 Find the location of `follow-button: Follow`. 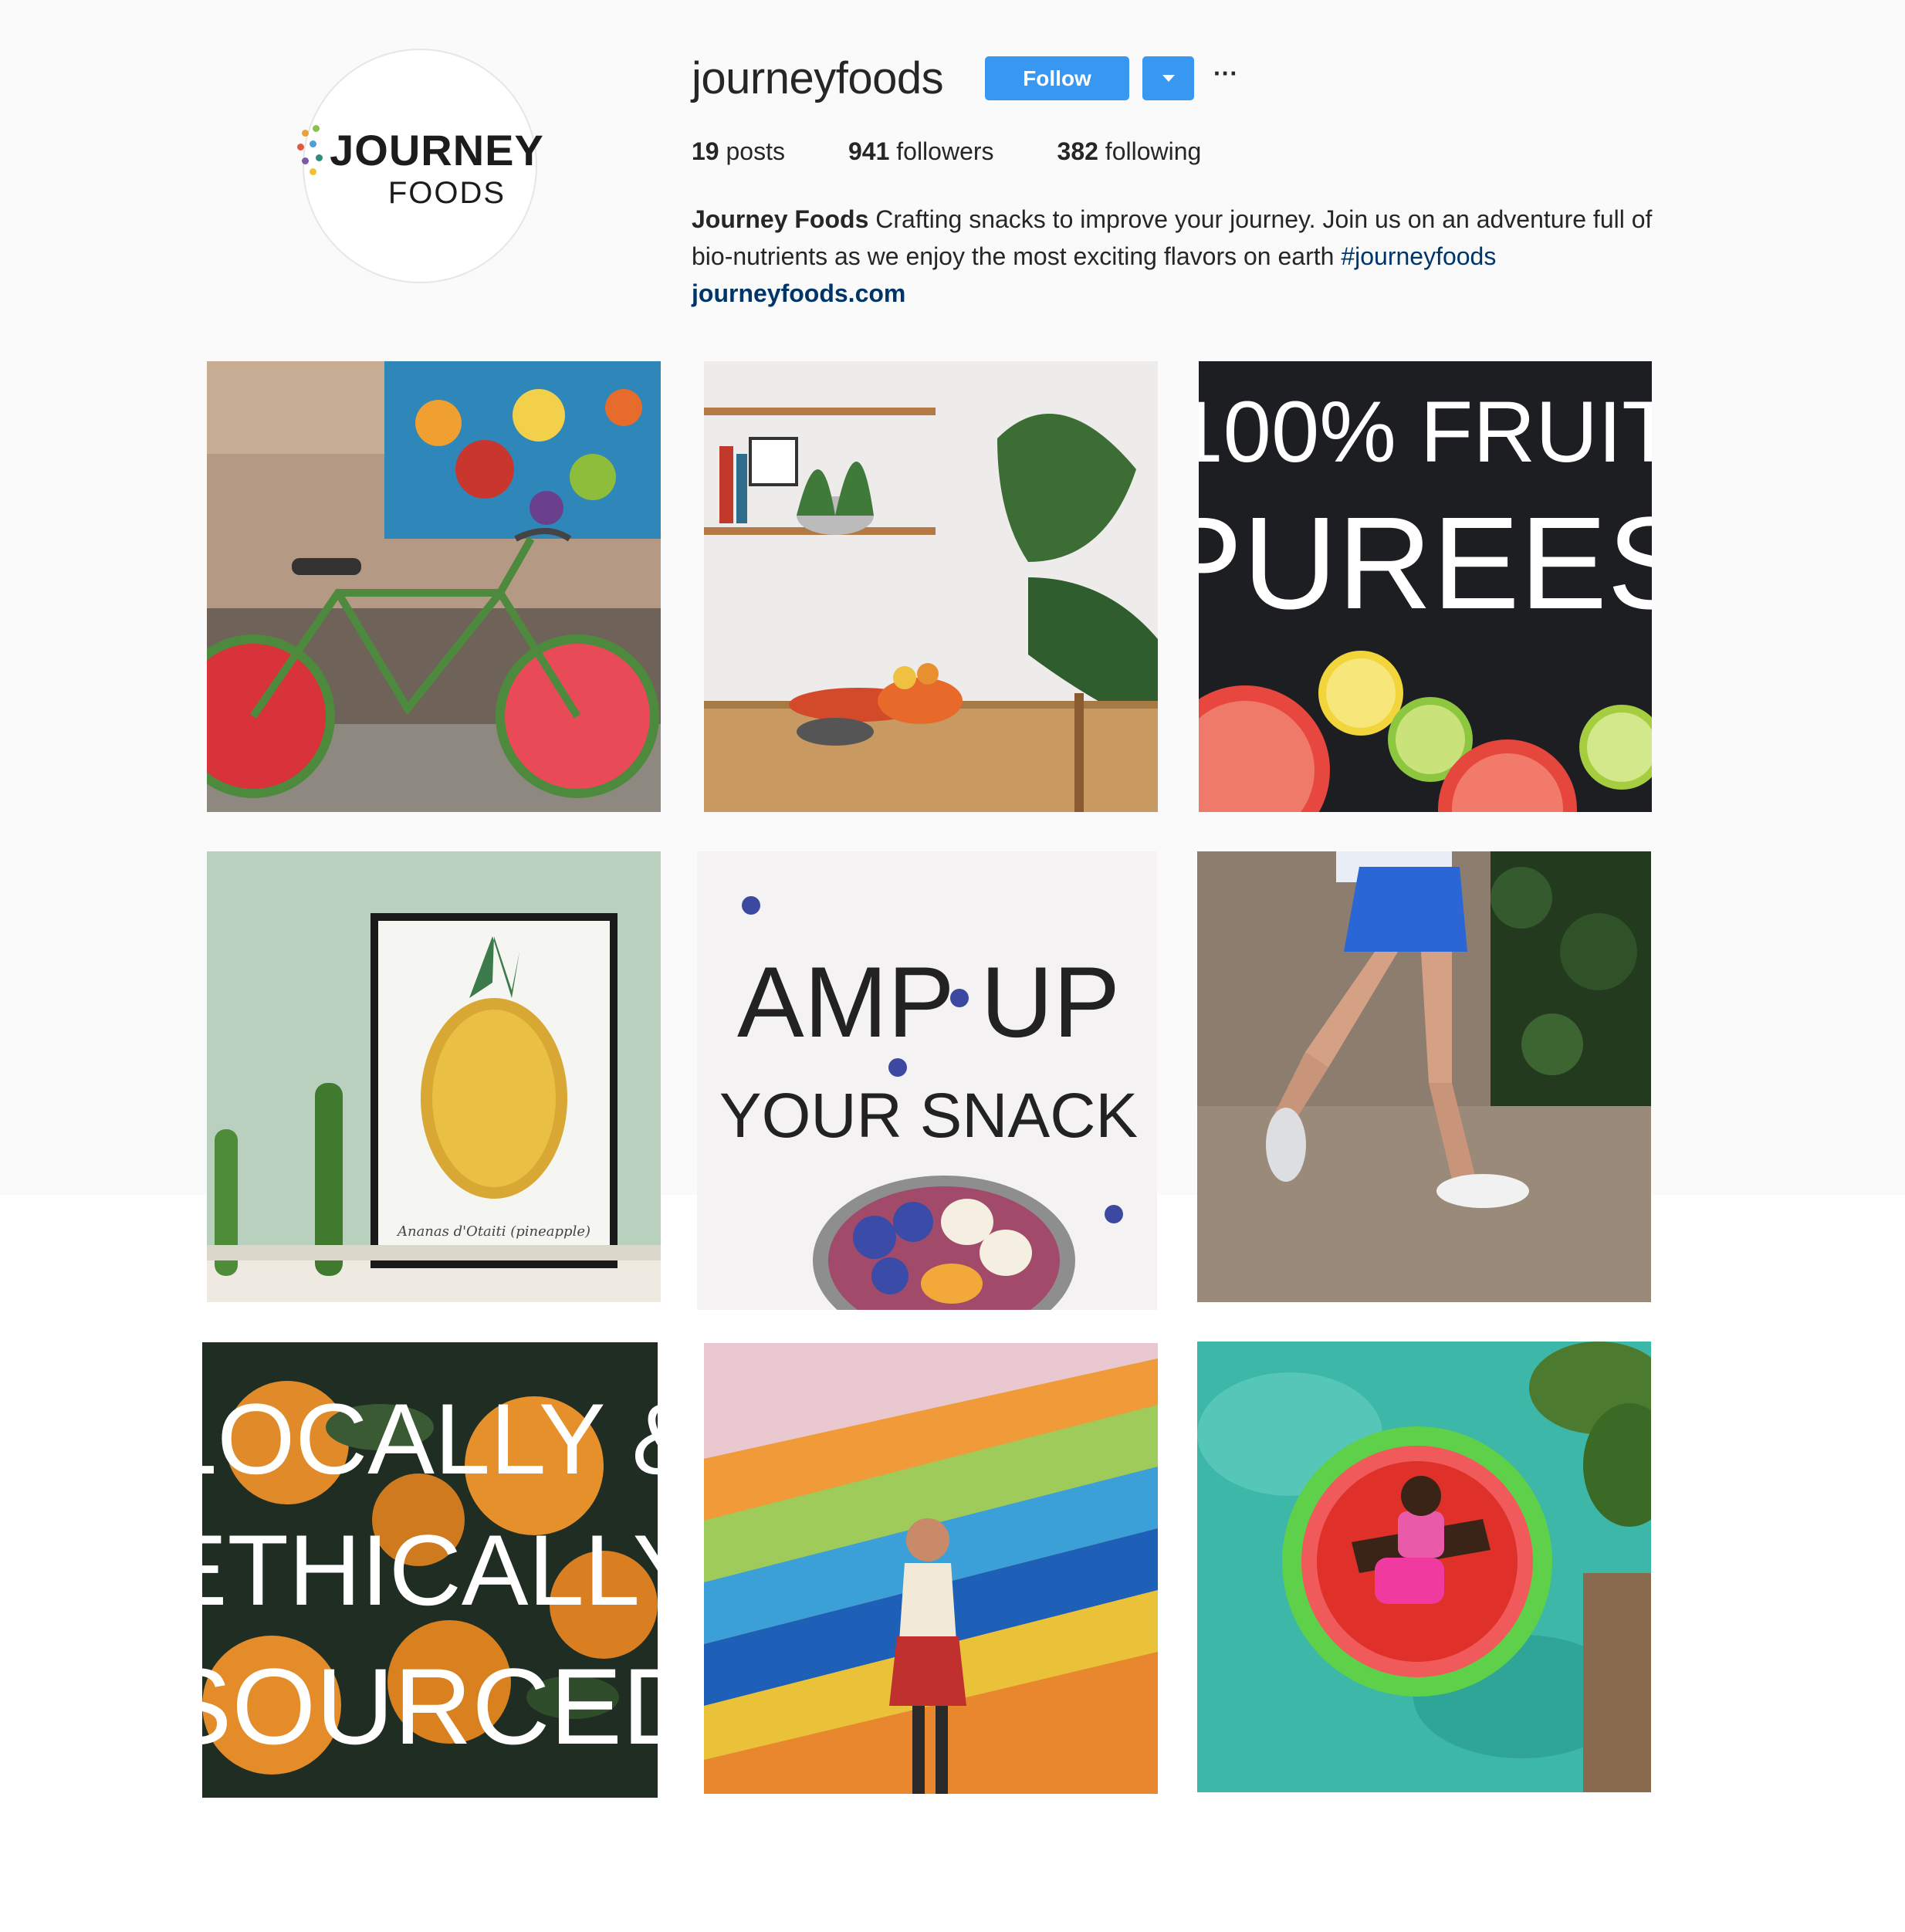

follow-button: Follow is located at coordinates (1057, 78).